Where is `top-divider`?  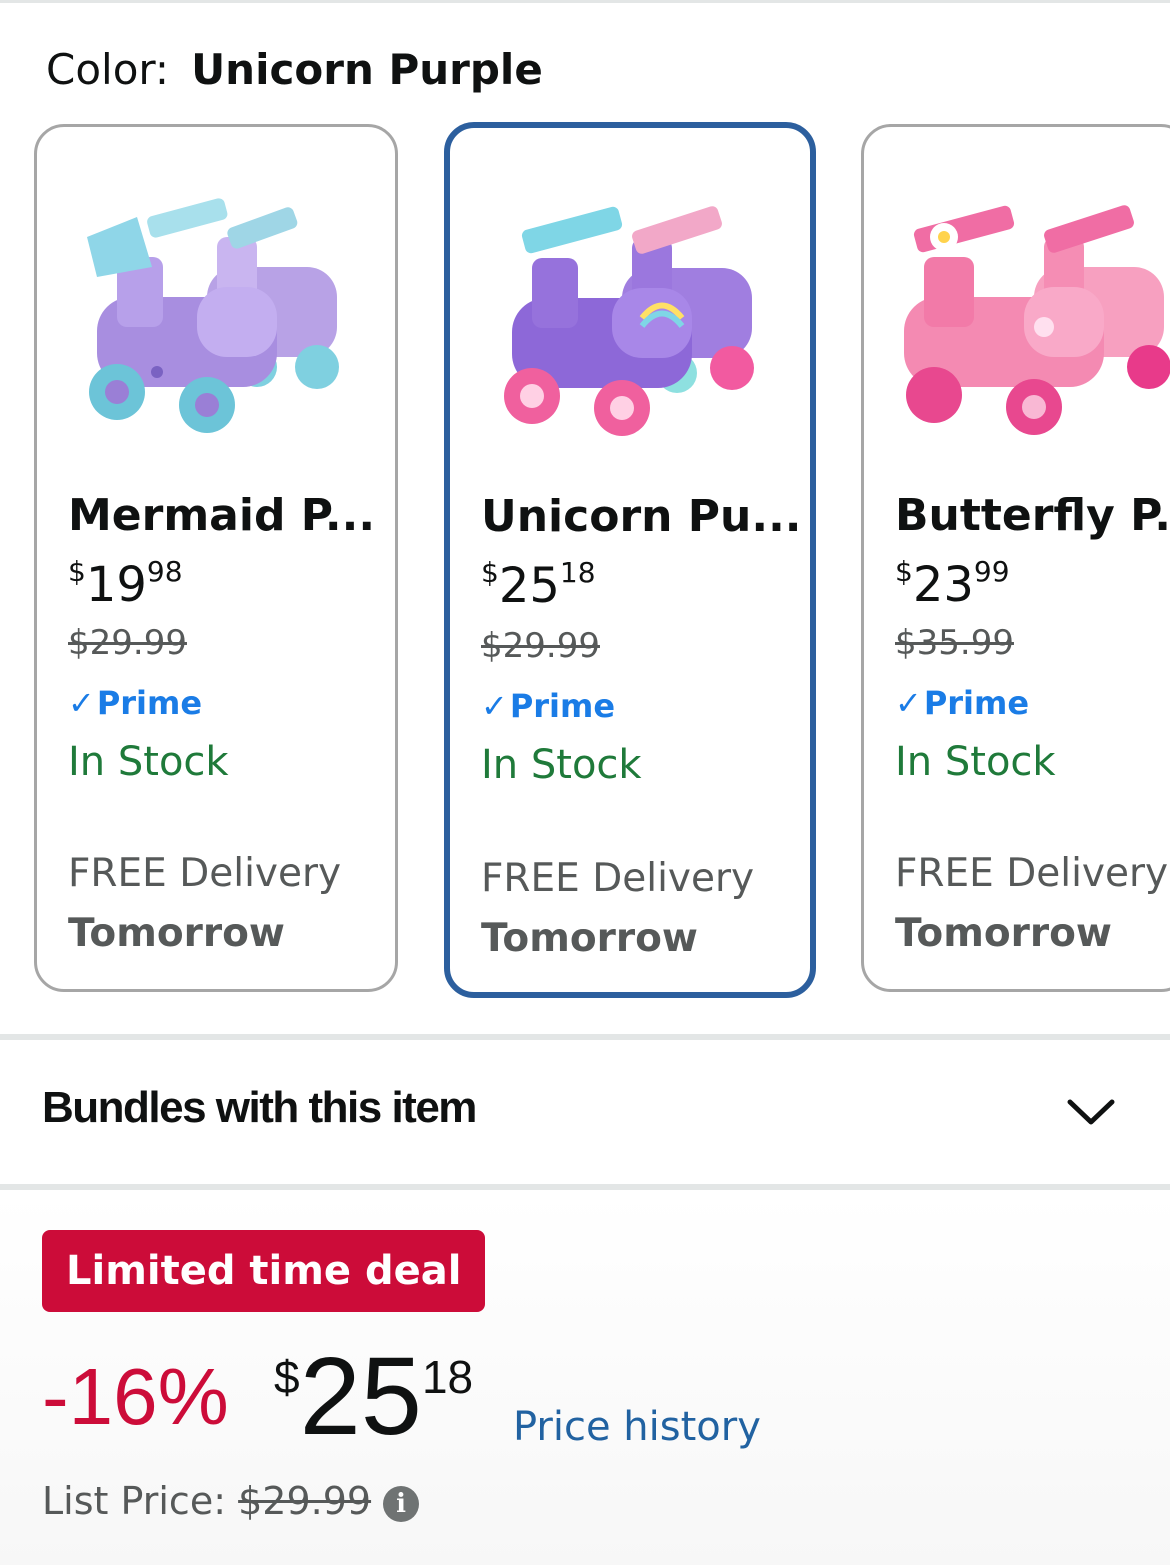 top-divider is located at coordinates (585, 1).